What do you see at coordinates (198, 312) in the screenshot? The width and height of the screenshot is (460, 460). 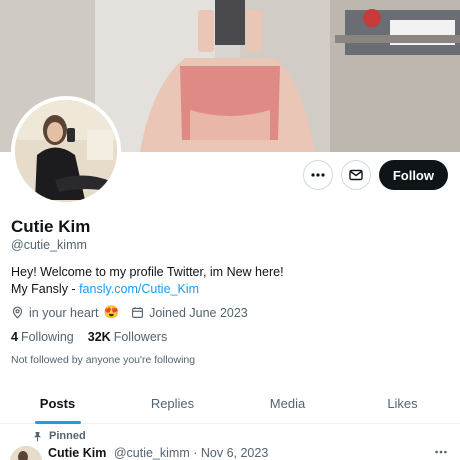 I see `joined-text: Joined June 2023` at bounding box center [198, 312].